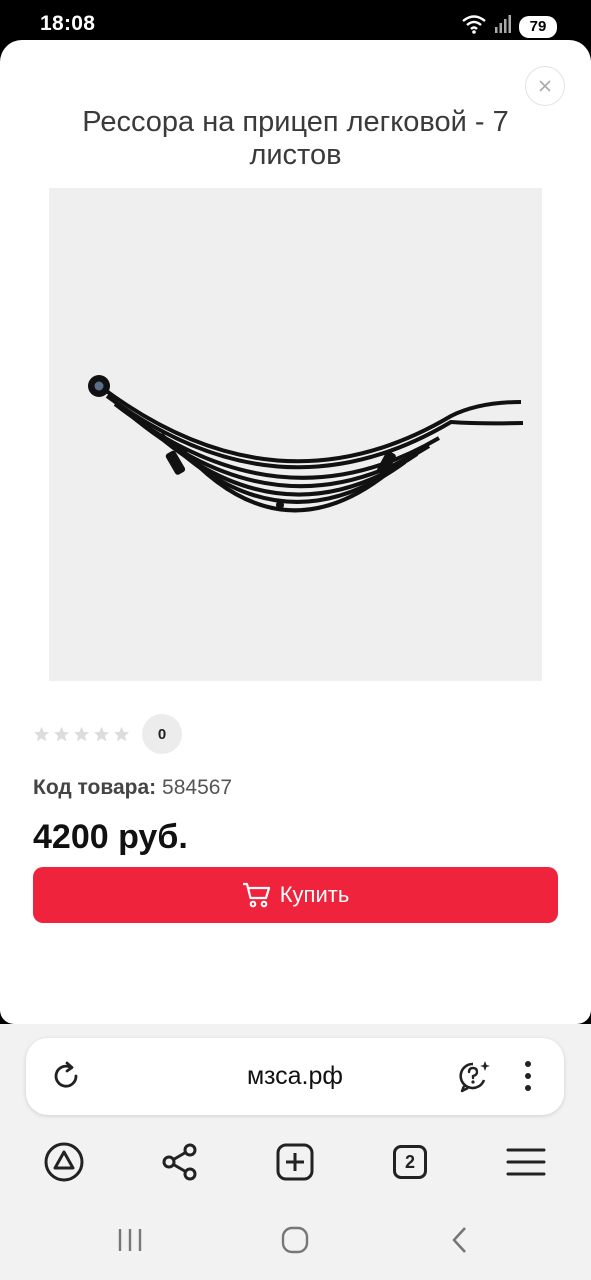  I want to click on status-icons: 79, so click(509, 26).